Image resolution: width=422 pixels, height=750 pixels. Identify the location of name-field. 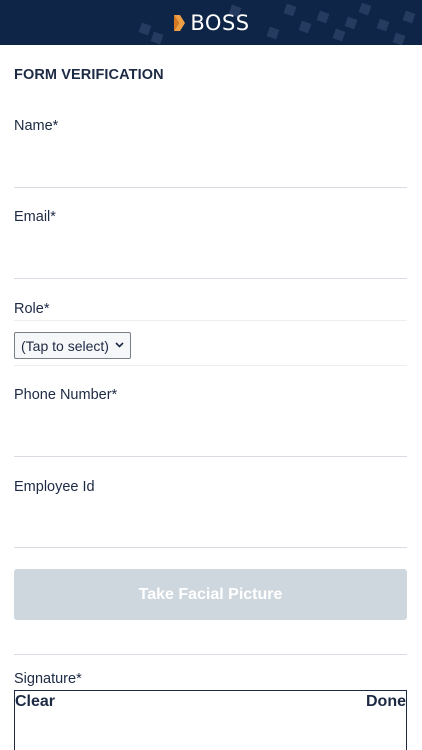
(210, 167).